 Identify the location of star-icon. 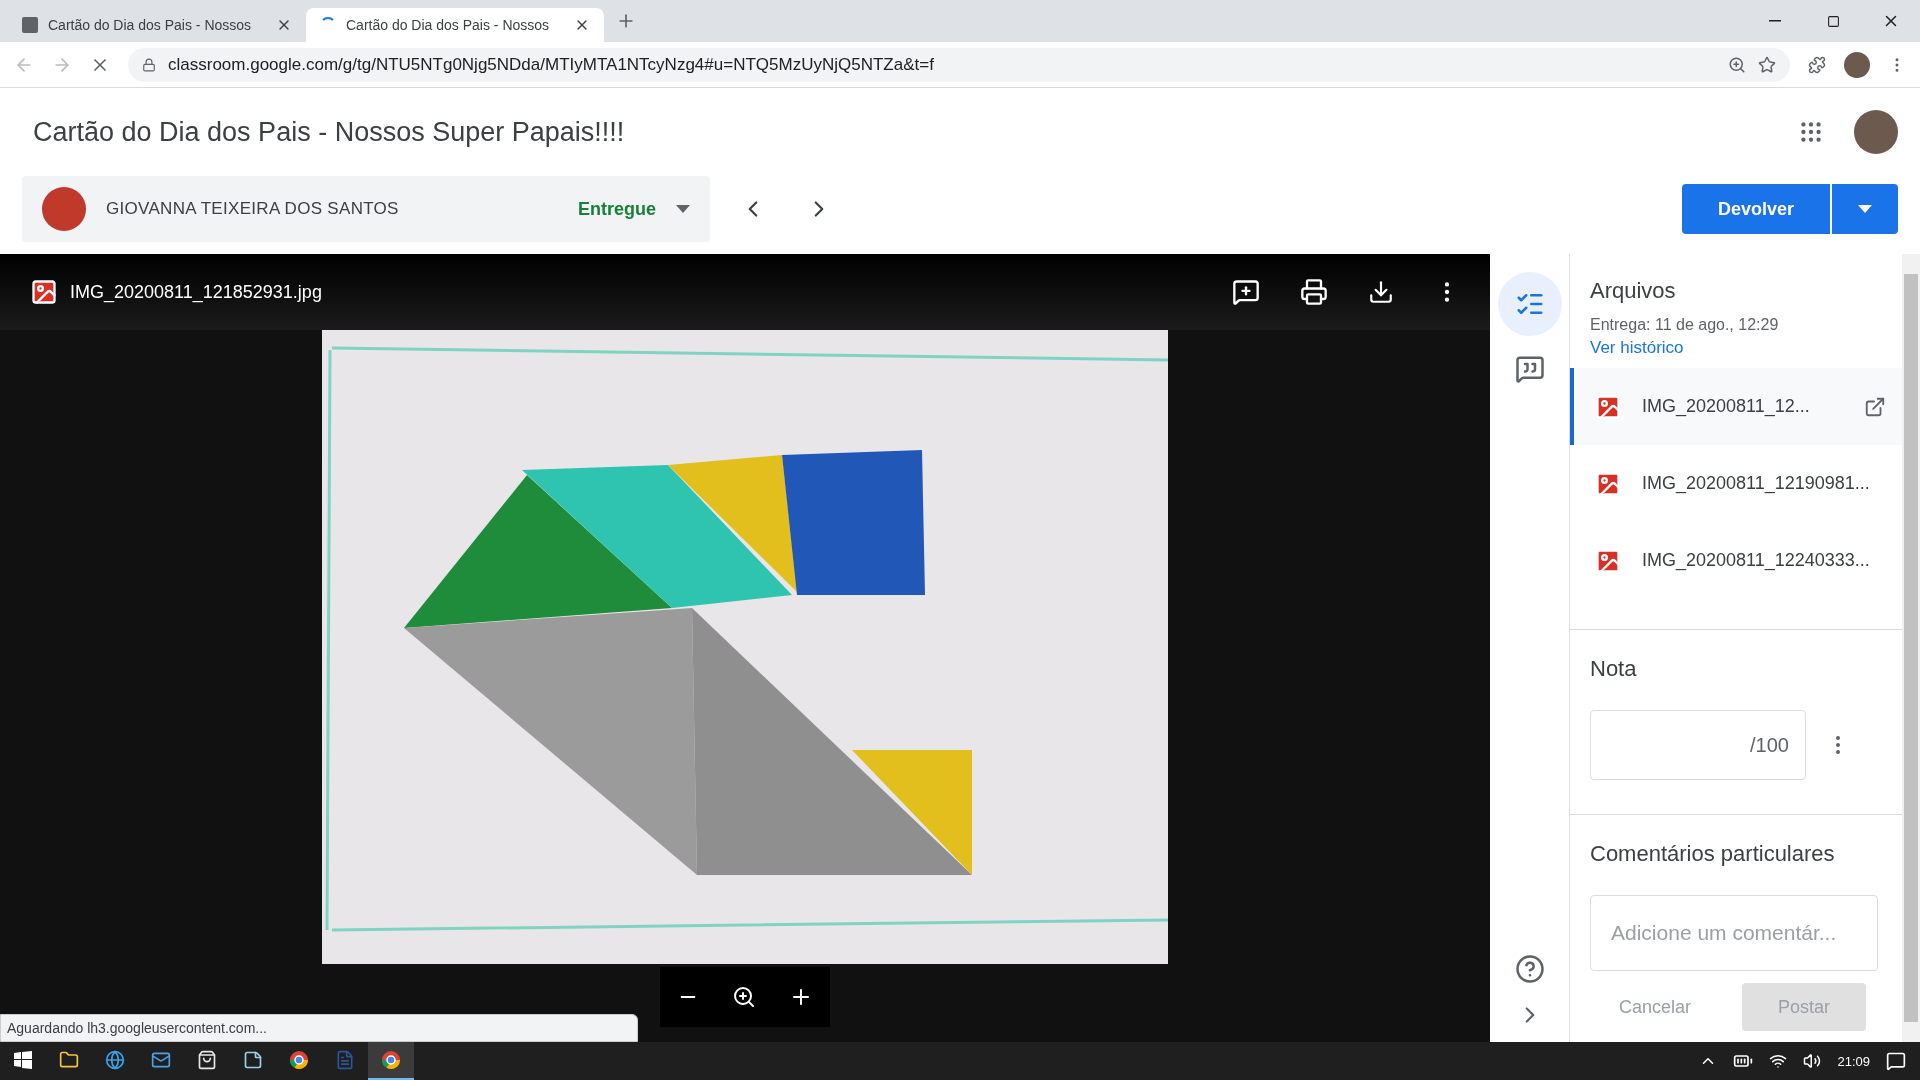
(1767, 64).